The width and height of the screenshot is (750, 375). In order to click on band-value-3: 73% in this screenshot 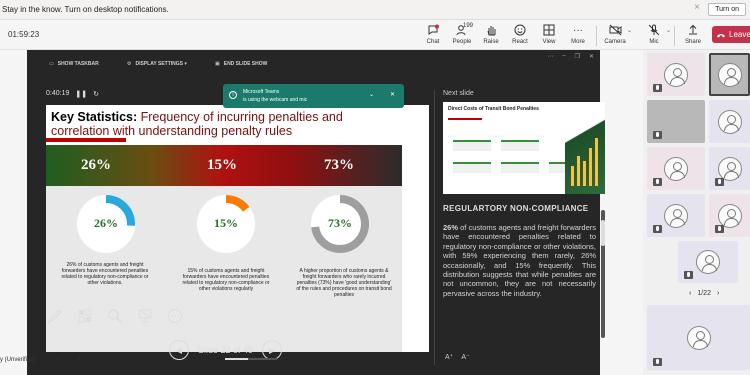, I will do `click(339, 165)`.